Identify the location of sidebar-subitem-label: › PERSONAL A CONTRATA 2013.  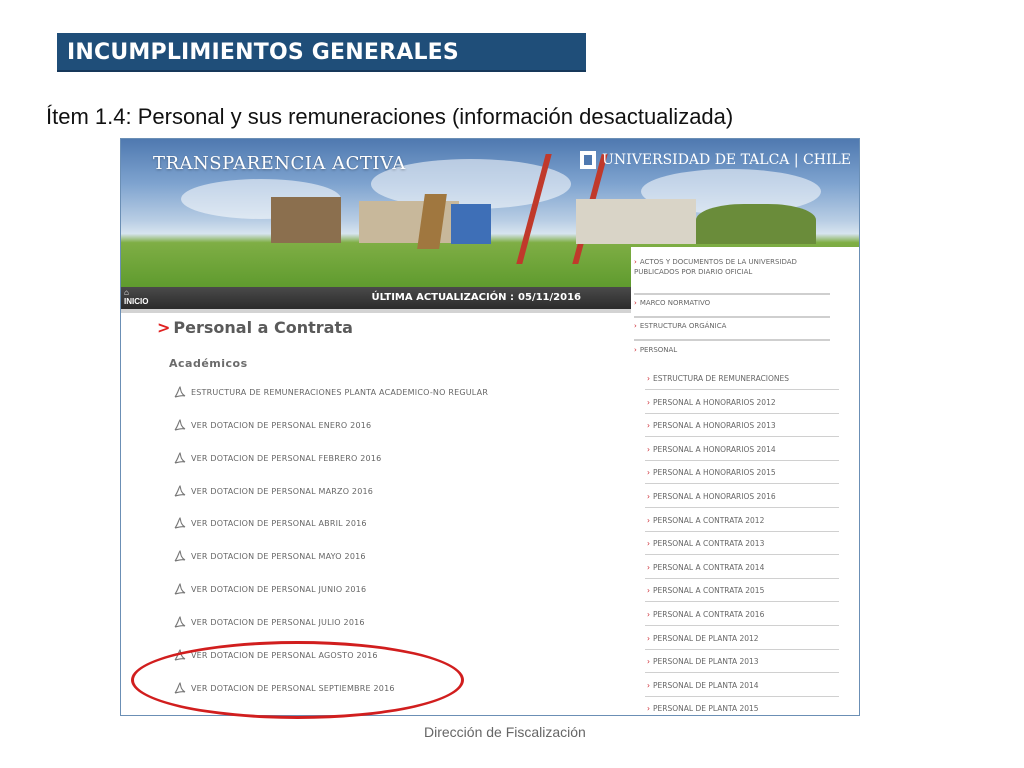
(706, 544).